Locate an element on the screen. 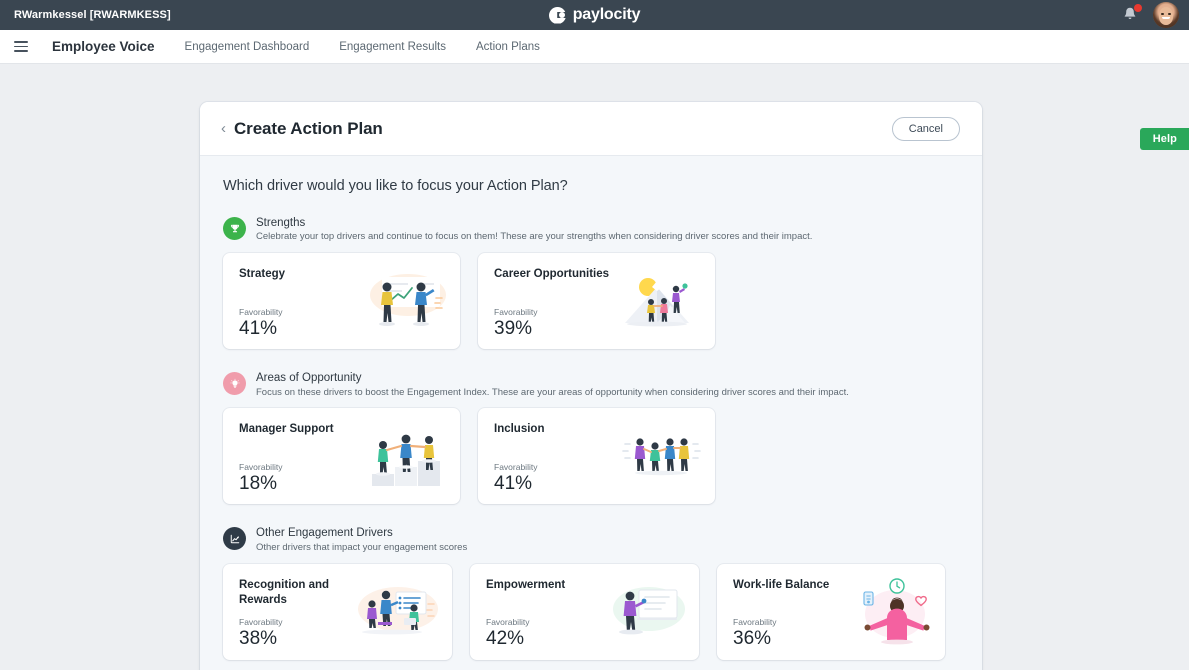 This screenshot has width=1189, height=670. section-title: Other Engagement Drivers is located at coordinates (324, 533).